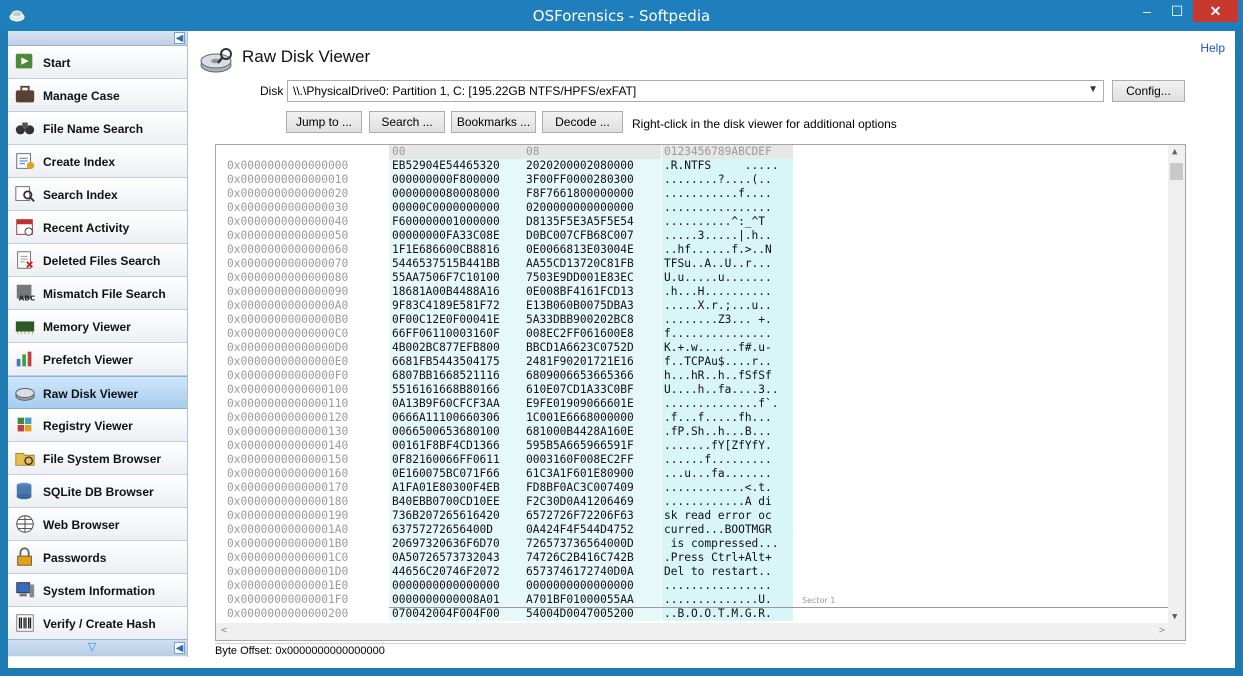  Describe the element at coordinates (592, 306) in the screenshot. I see `hex-bytes-8-f: E13B060B0075DBA3` at that location.